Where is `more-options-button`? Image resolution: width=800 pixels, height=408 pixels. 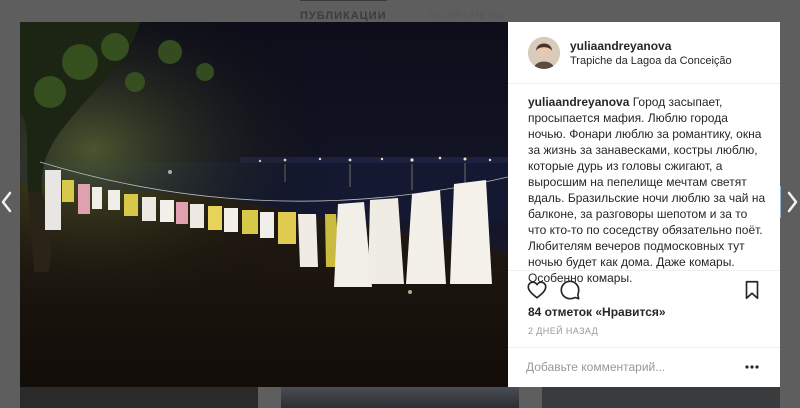 more-options-button is located at coordinates (752, 367).